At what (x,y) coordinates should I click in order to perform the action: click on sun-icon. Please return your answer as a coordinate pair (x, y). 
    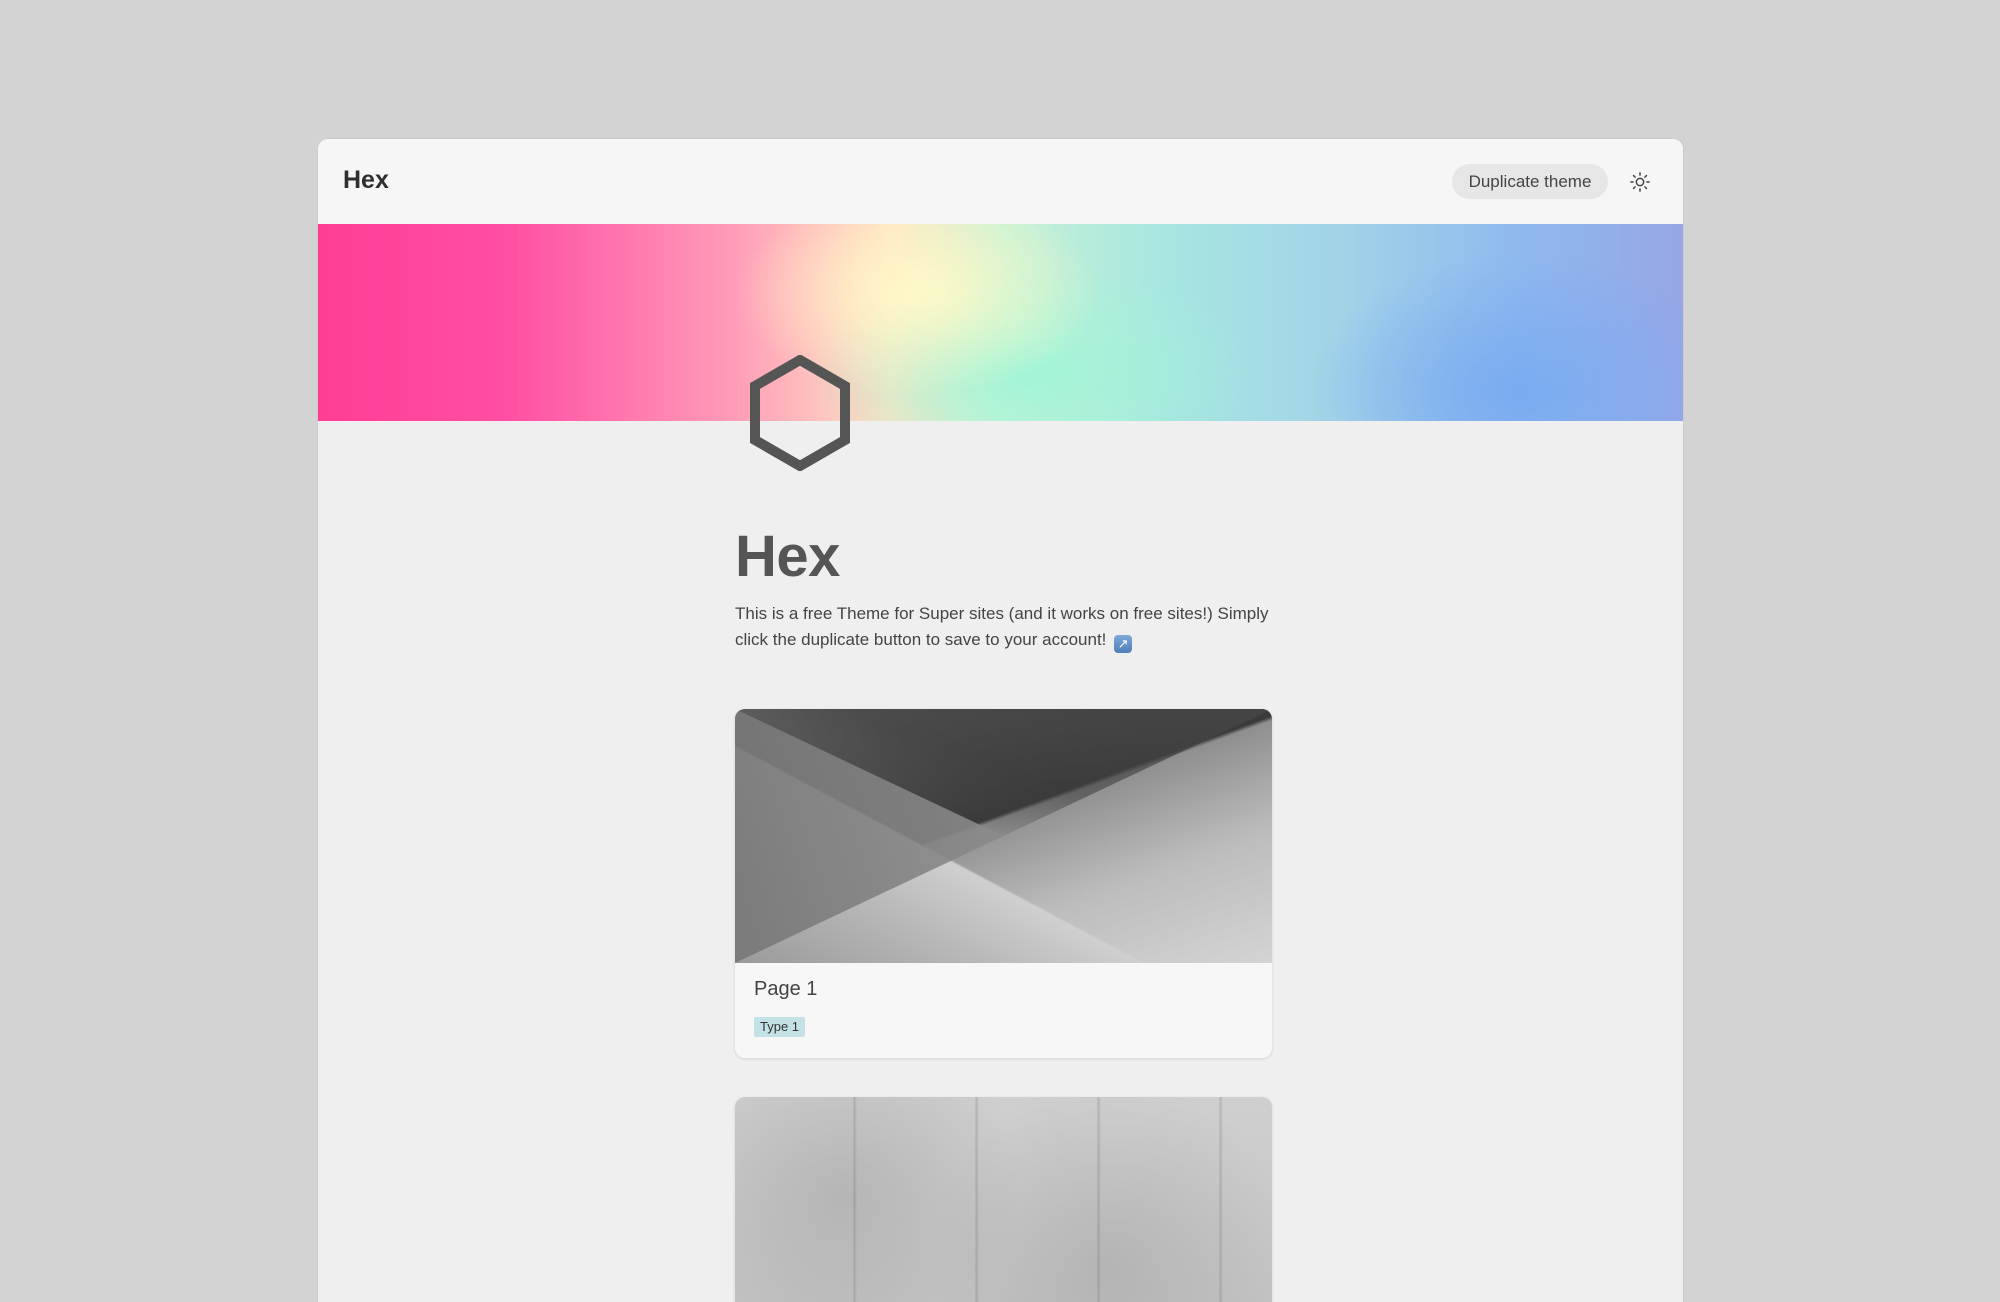
    Looking at the image, I should click on (1640, 182).